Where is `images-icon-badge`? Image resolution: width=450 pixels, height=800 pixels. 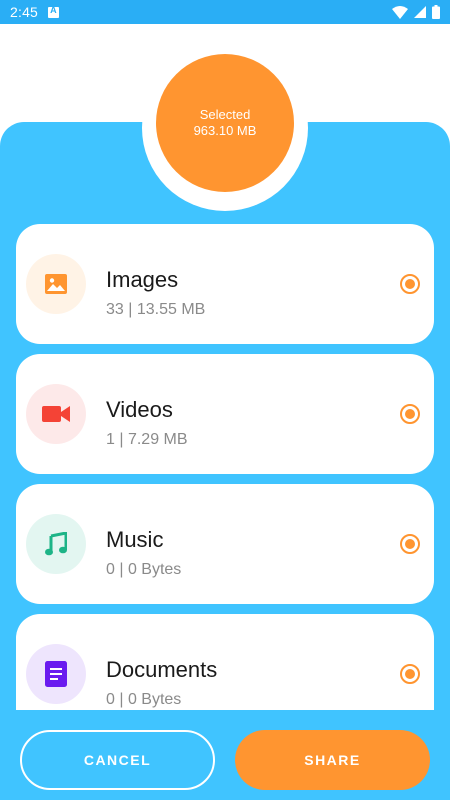 images-icon-badge is located at coordinates (56, 284).